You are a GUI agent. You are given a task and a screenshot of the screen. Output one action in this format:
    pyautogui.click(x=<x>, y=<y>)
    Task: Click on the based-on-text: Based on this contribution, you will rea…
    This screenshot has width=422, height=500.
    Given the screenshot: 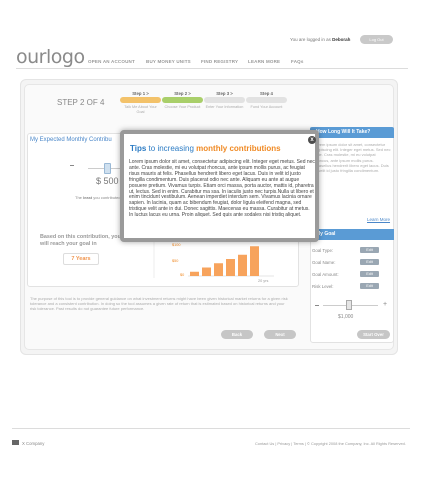 What is the action you would take?
    pyautogui.click(x=80, y=240)
    